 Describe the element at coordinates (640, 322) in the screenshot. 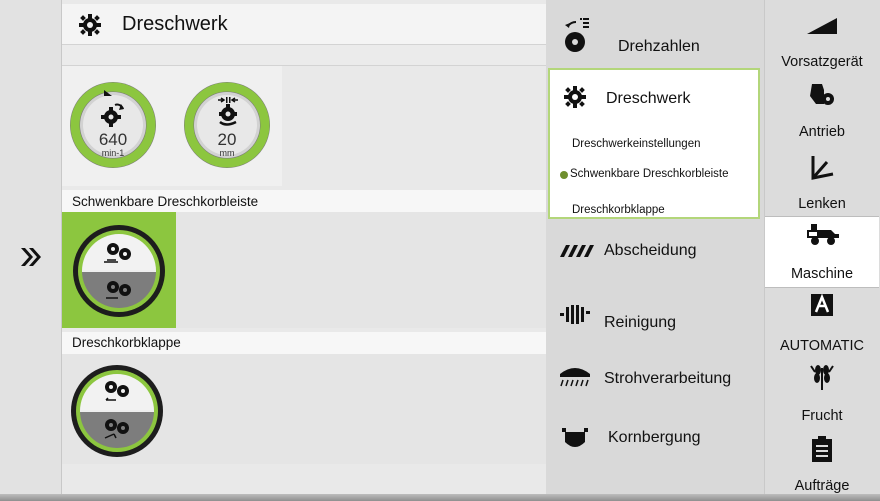

I see `nav-label: Reinigung` at that location.